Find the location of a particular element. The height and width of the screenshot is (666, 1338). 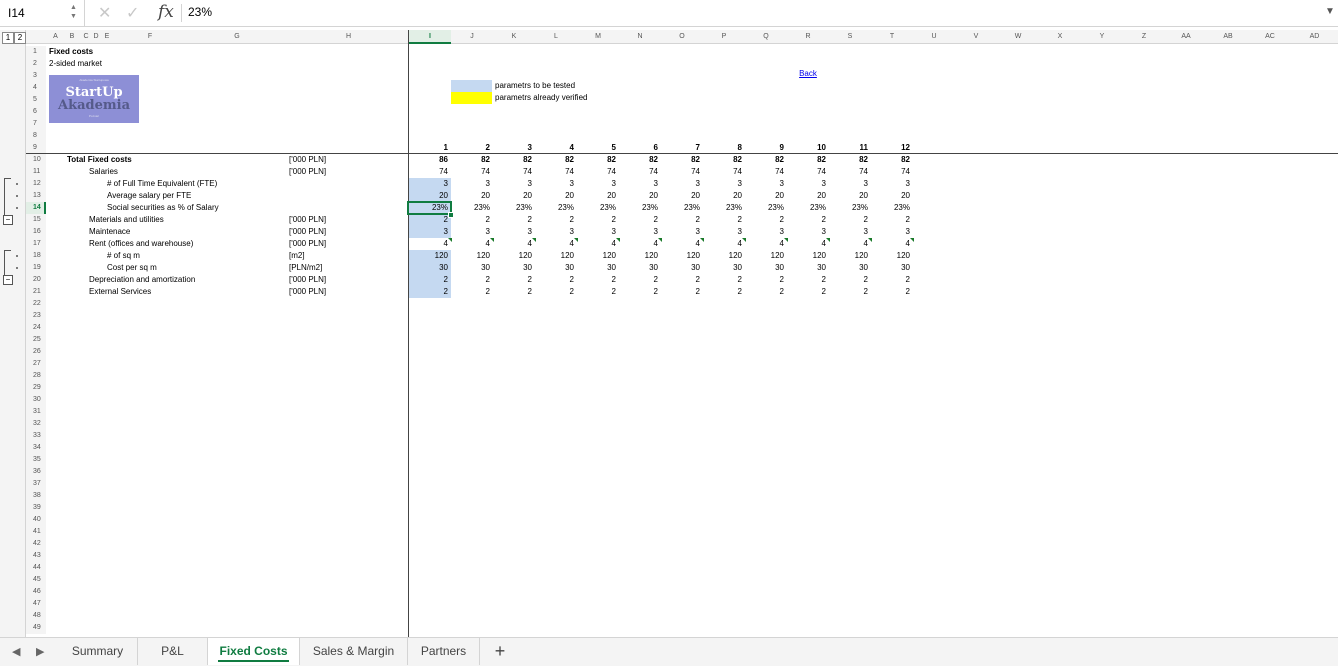

outline-level-2-button: 2 is located at coordinates (20, 38).